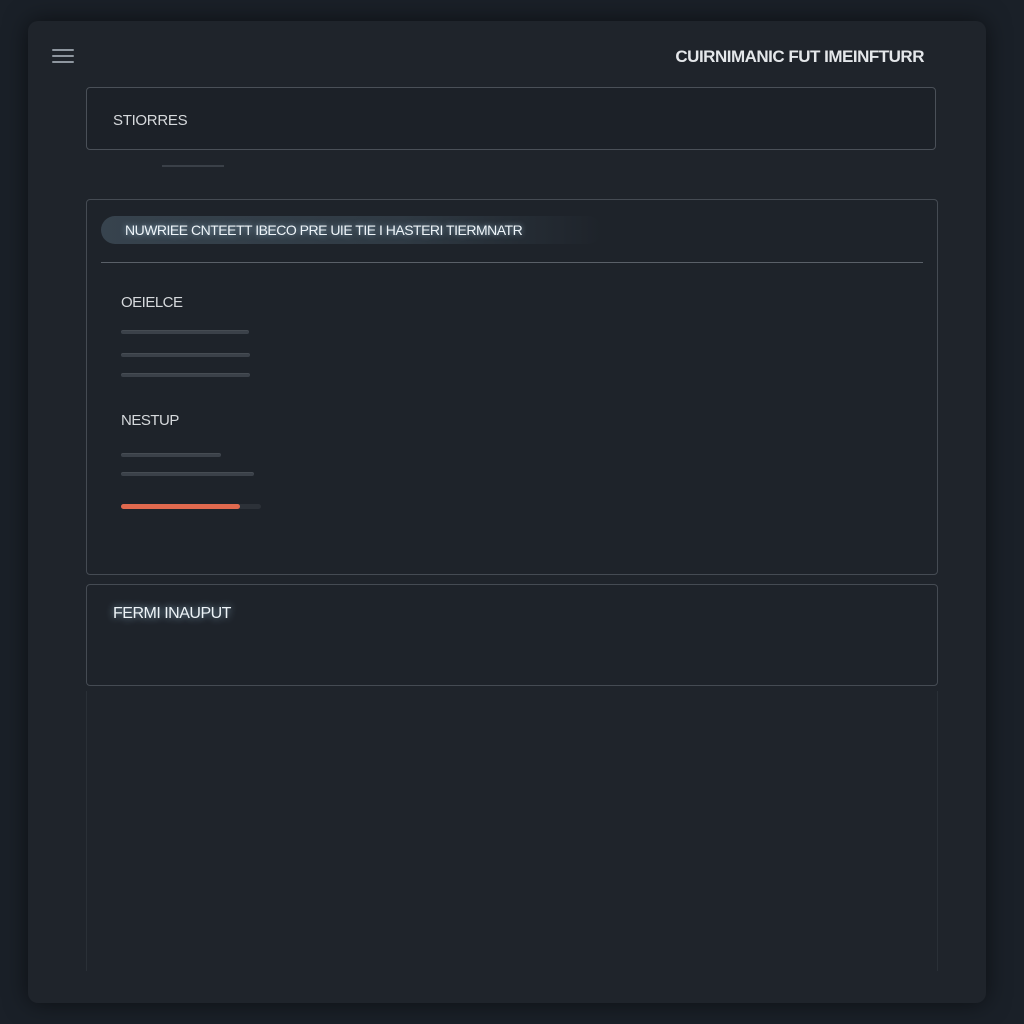 The height and width of the screenshot is (1024, 1024). I want to click on search-box: STIORRES, so click(511, 118).